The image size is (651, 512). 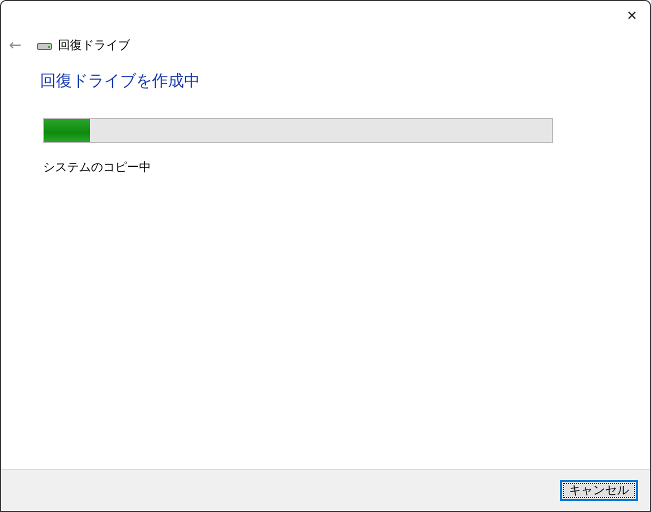 I want to click on page-heading: 回復ドライブを作成中, so click(x=120, y=81).